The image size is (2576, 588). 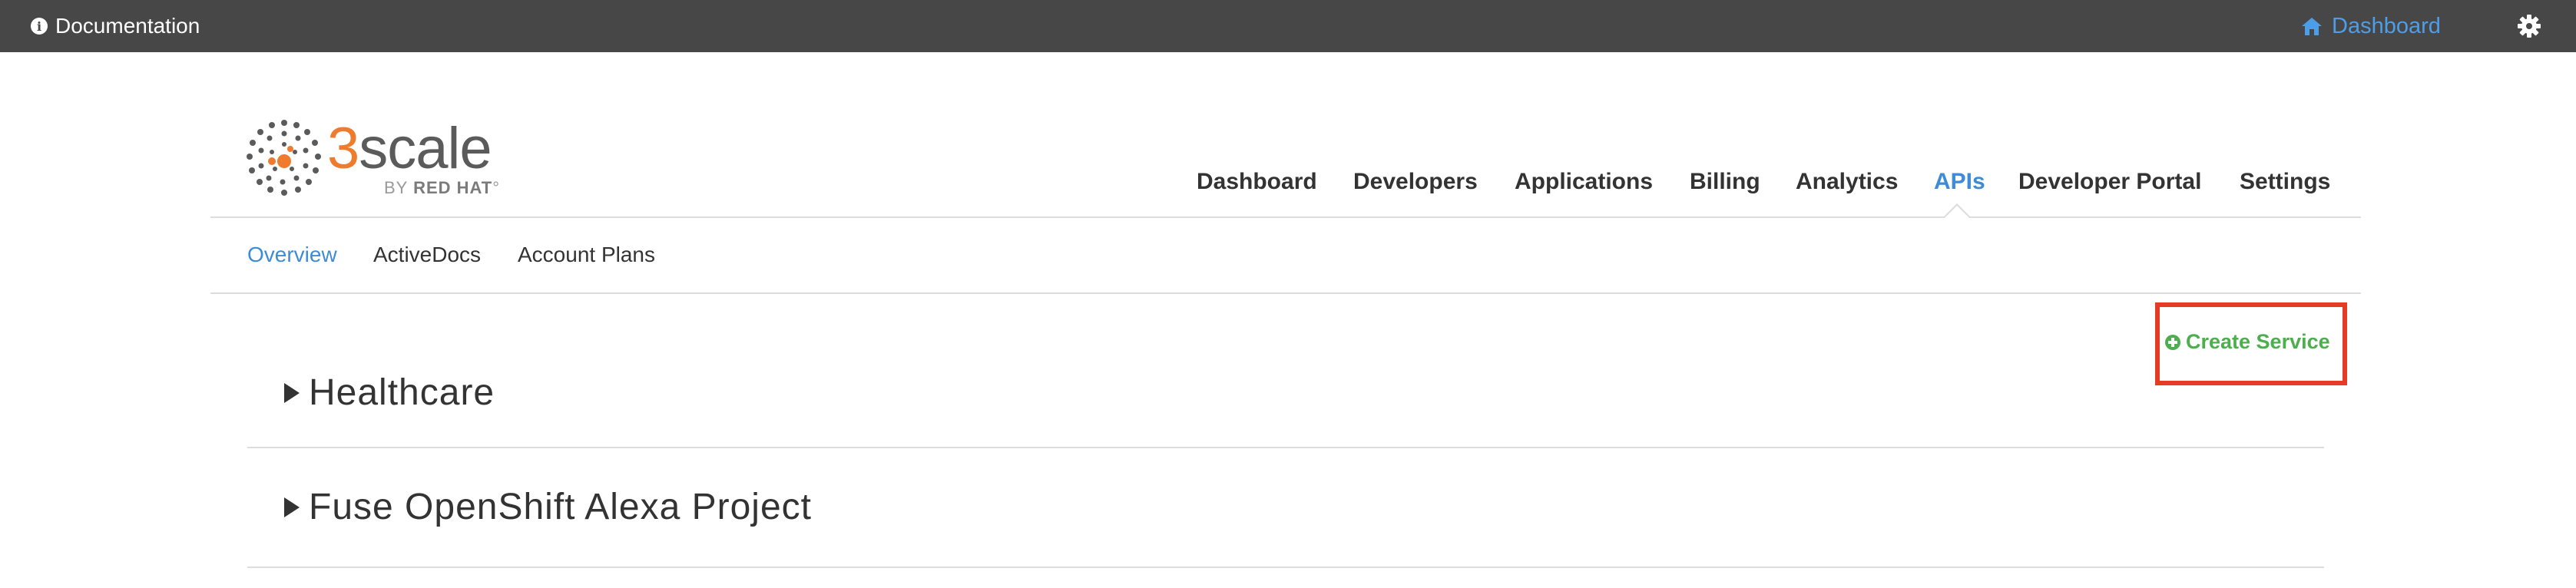 What do you see at coordinates (284, 158) in the screenshot?
I see `logo-mark-icon` at bounding box center [284, 158].